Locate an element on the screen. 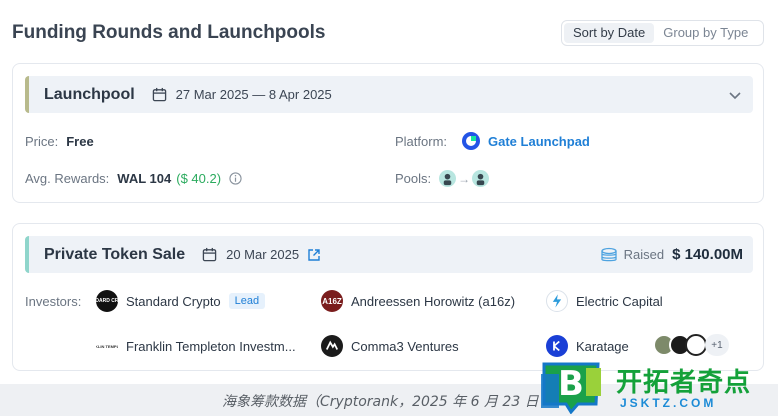  launchpool-header: Launchpool 27 Mar 2025 — 8 Apr 2025 is located at coordinates (389, 94).